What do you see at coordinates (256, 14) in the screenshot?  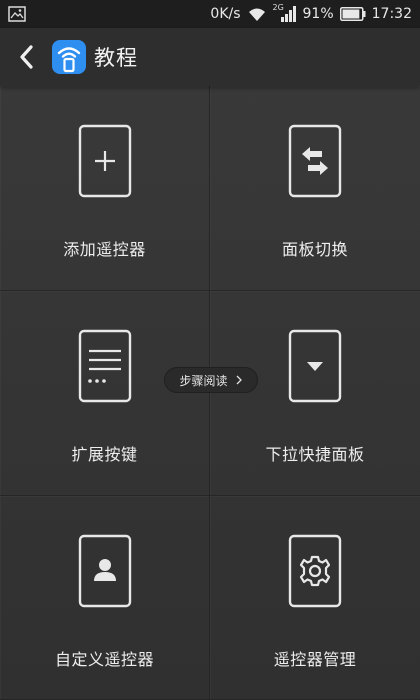 I see `wifi-icon` at bounding box center [256, 14].